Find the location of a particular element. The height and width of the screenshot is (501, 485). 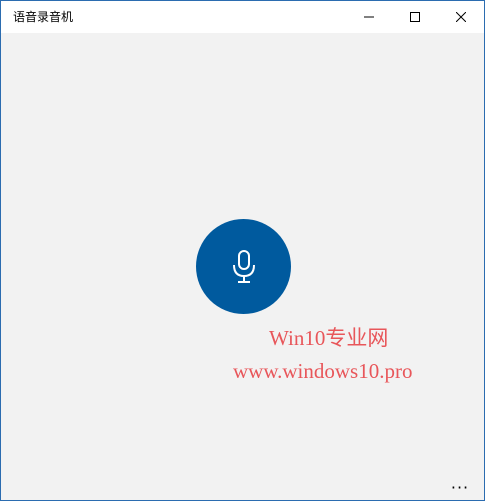

more-options-button: ··· is located at coordinates (460, 487).